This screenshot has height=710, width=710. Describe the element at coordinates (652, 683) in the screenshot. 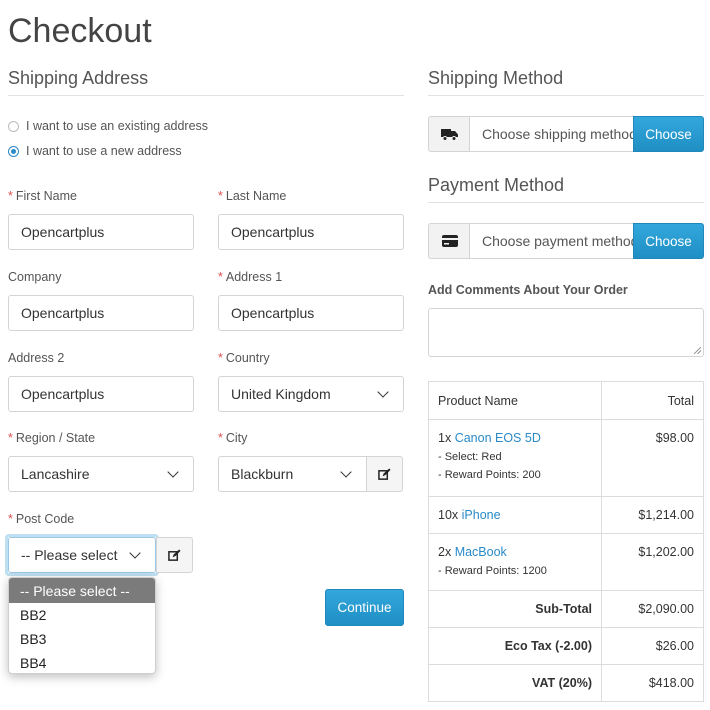

I see `vat-value: $418.00` at that location.